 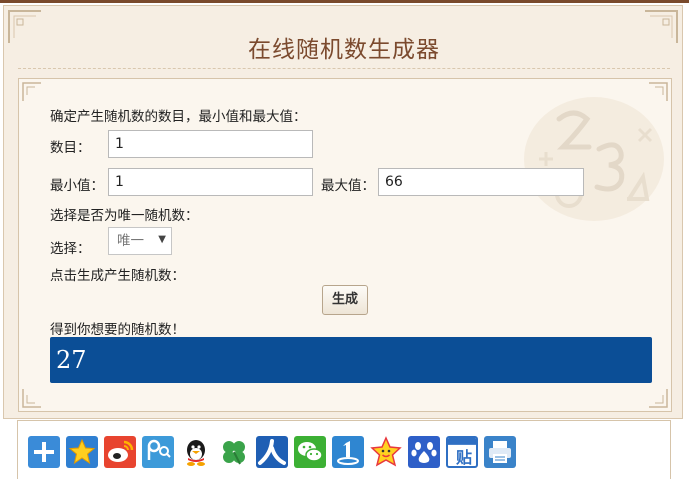 I want to click on renren-icon, so click(x=272, y=452).